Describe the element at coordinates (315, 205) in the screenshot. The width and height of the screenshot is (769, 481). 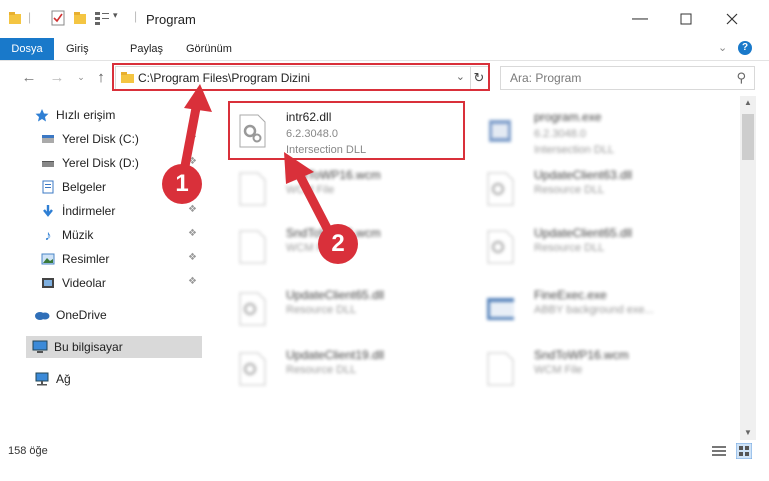
I see `arrow-2-shaft` at that location.